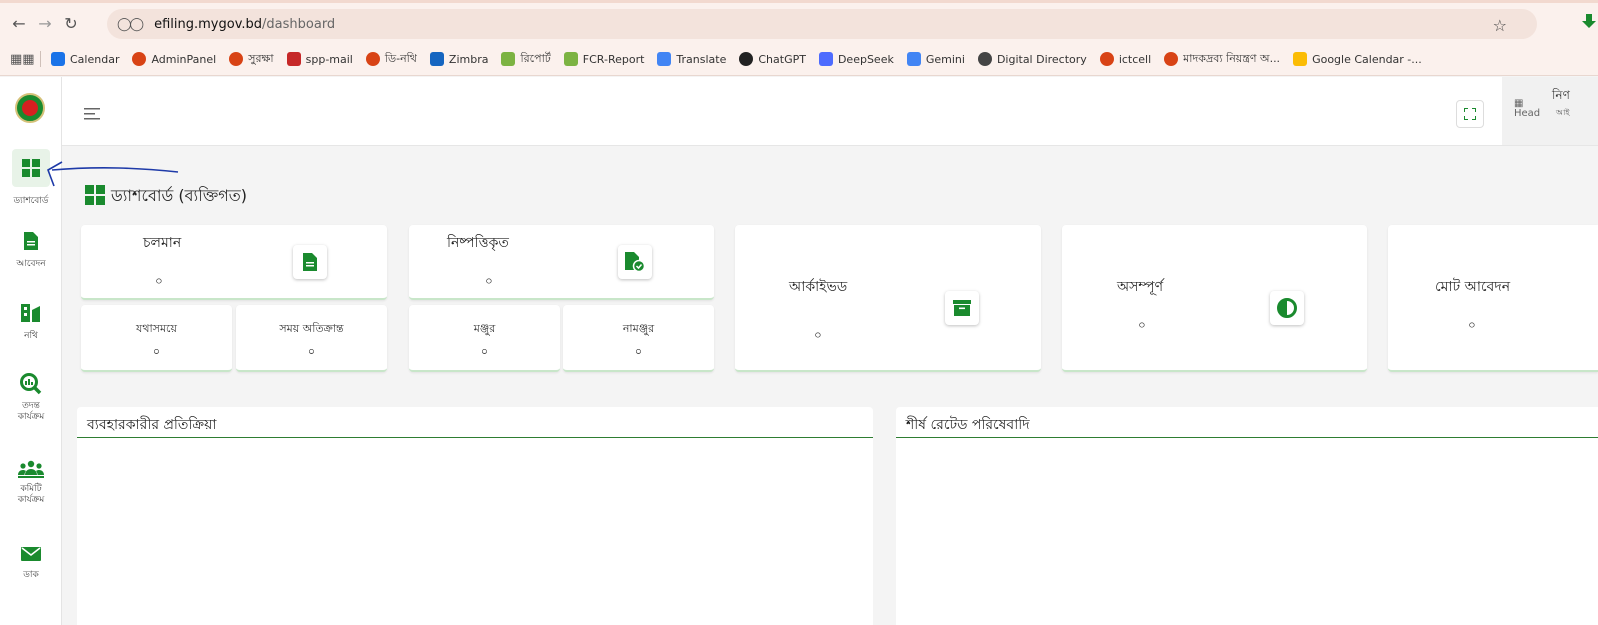  I want to click on sidebar-item-applications: আবেদন, so click(31, 251).